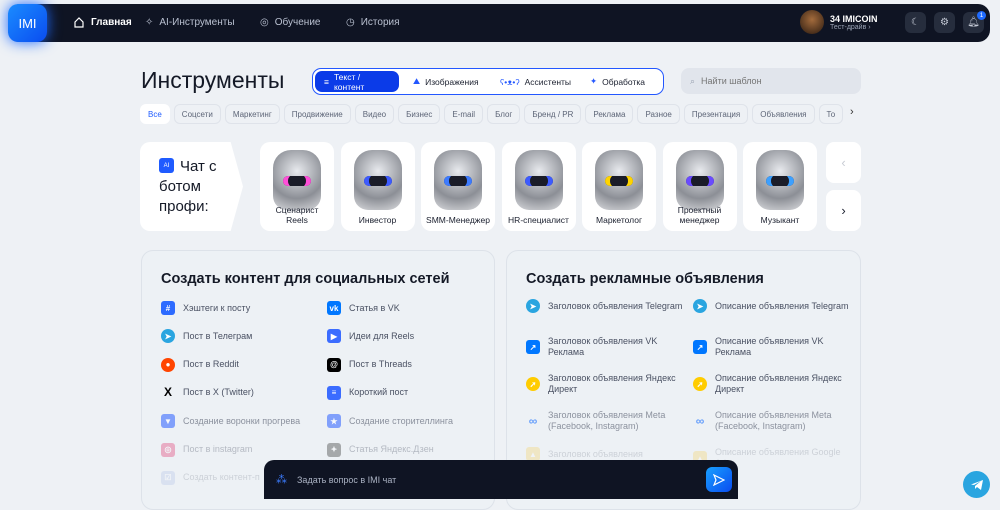 The width and height of the screenshot is (1000, 510). I want to click on carousel-next-button: ›, so click(843, 210).